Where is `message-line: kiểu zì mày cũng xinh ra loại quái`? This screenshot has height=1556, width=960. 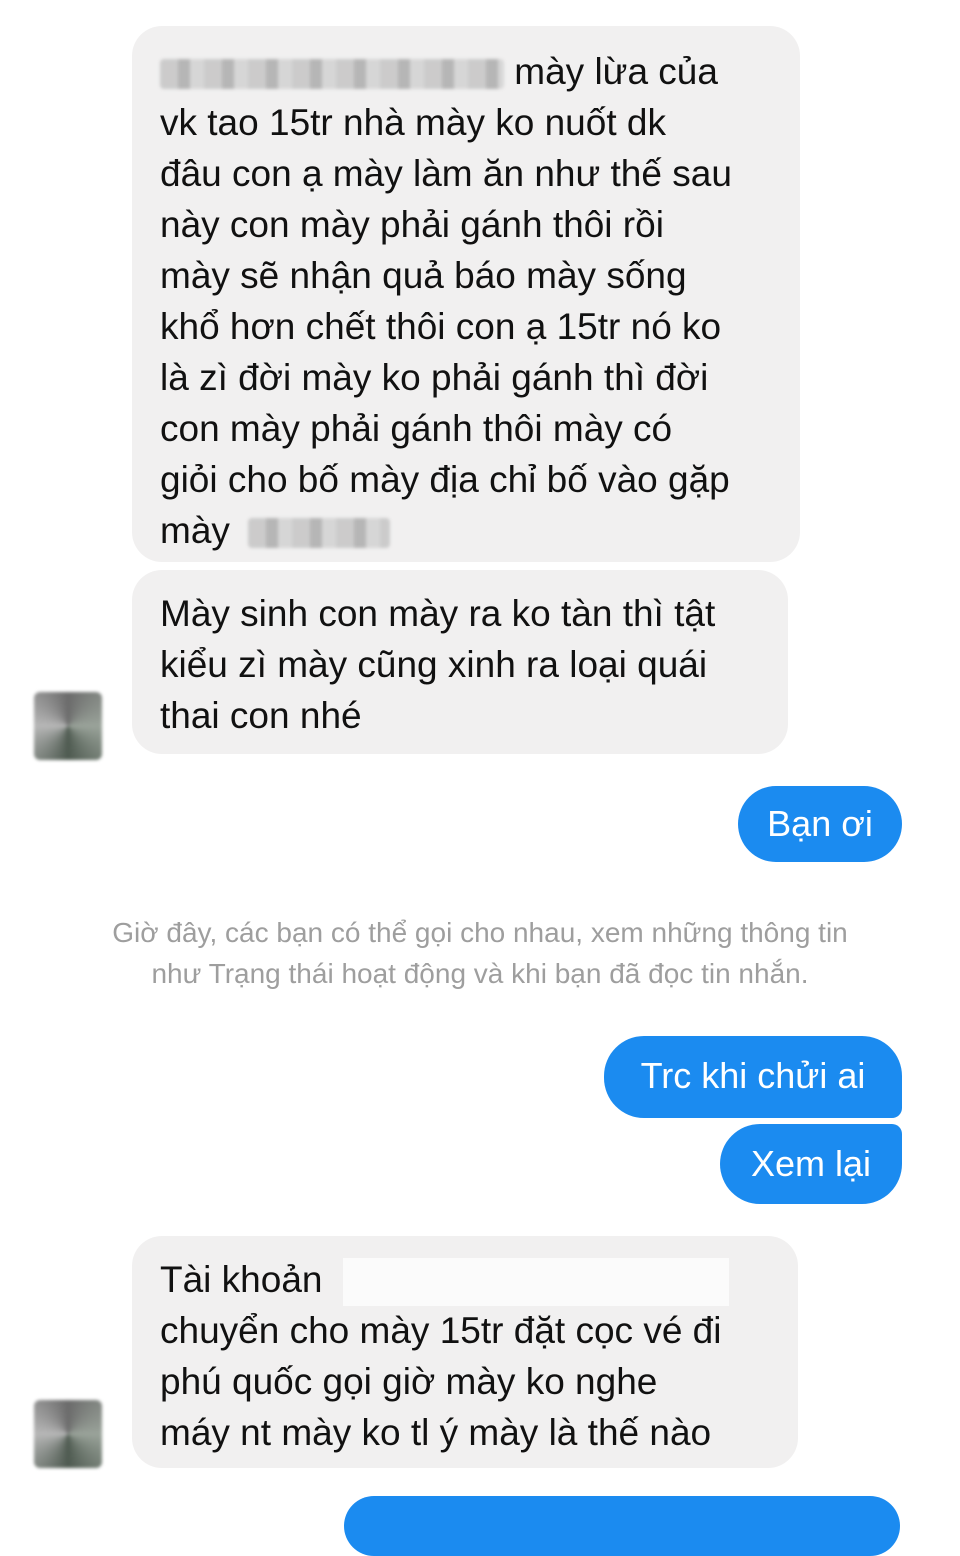
message-line: kiểu zì mày cũng xinh ra loại quái is located at coordinates (434, 664).